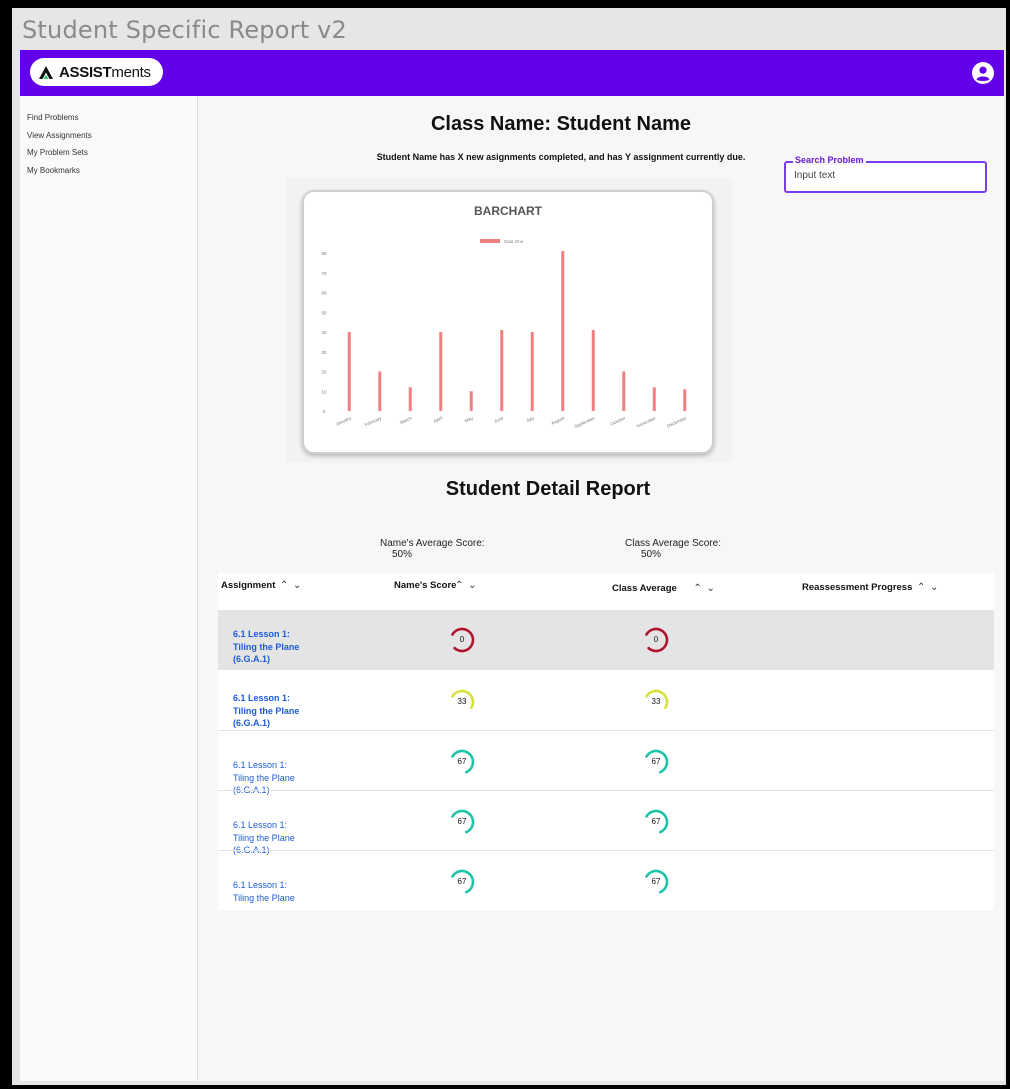  Describe the element at coordinates (471, 401) in the screenshot. I see `bar-may` at that location.